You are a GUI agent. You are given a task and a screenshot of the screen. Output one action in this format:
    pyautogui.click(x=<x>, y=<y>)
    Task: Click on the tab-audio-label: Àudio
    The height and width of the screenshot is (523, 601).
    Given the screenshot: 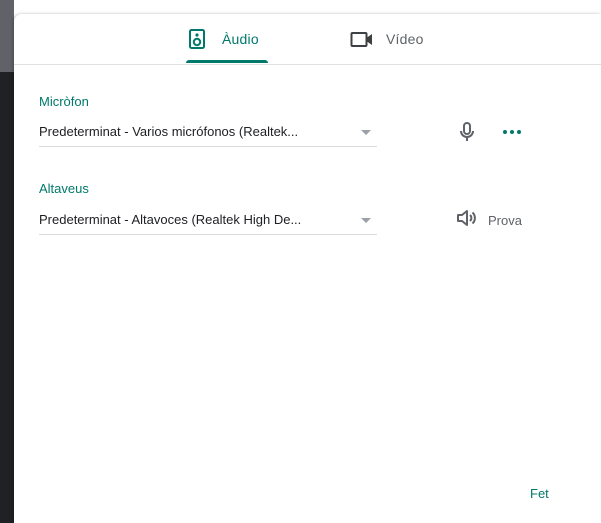 What is the action you would take?
    pyautogui.click(x=240, y=39)
    